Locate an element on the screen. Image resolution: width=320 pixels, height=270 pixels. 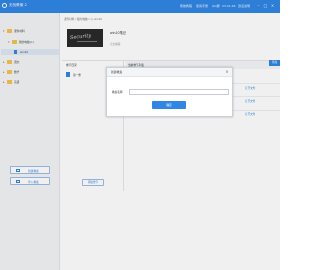
dialog-header: 新建教案 × is located at coordinates (169, 72).